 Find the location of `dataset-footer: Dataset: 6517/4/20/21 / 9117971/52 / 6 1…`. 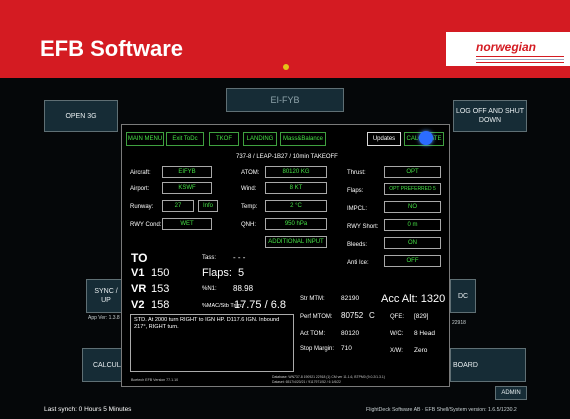

dataset-footer: Dataset: 6517/4/20/21 / 9117971/52 / 6 1… is located at coordinates (306, 382).